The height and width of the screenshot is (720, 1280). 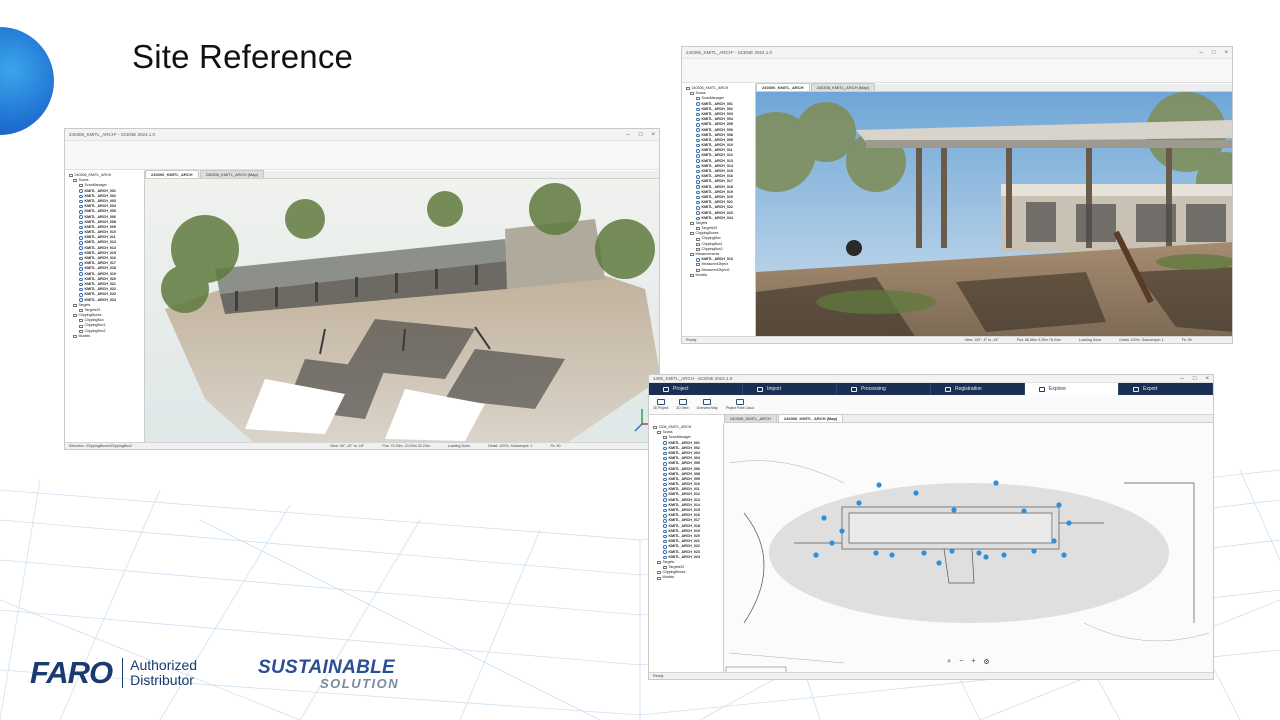 What do you see at coordinates (884, 389) in the screenshot?
I see `ribbon-tab-processing: Processing` at bounding box center [884, 389].